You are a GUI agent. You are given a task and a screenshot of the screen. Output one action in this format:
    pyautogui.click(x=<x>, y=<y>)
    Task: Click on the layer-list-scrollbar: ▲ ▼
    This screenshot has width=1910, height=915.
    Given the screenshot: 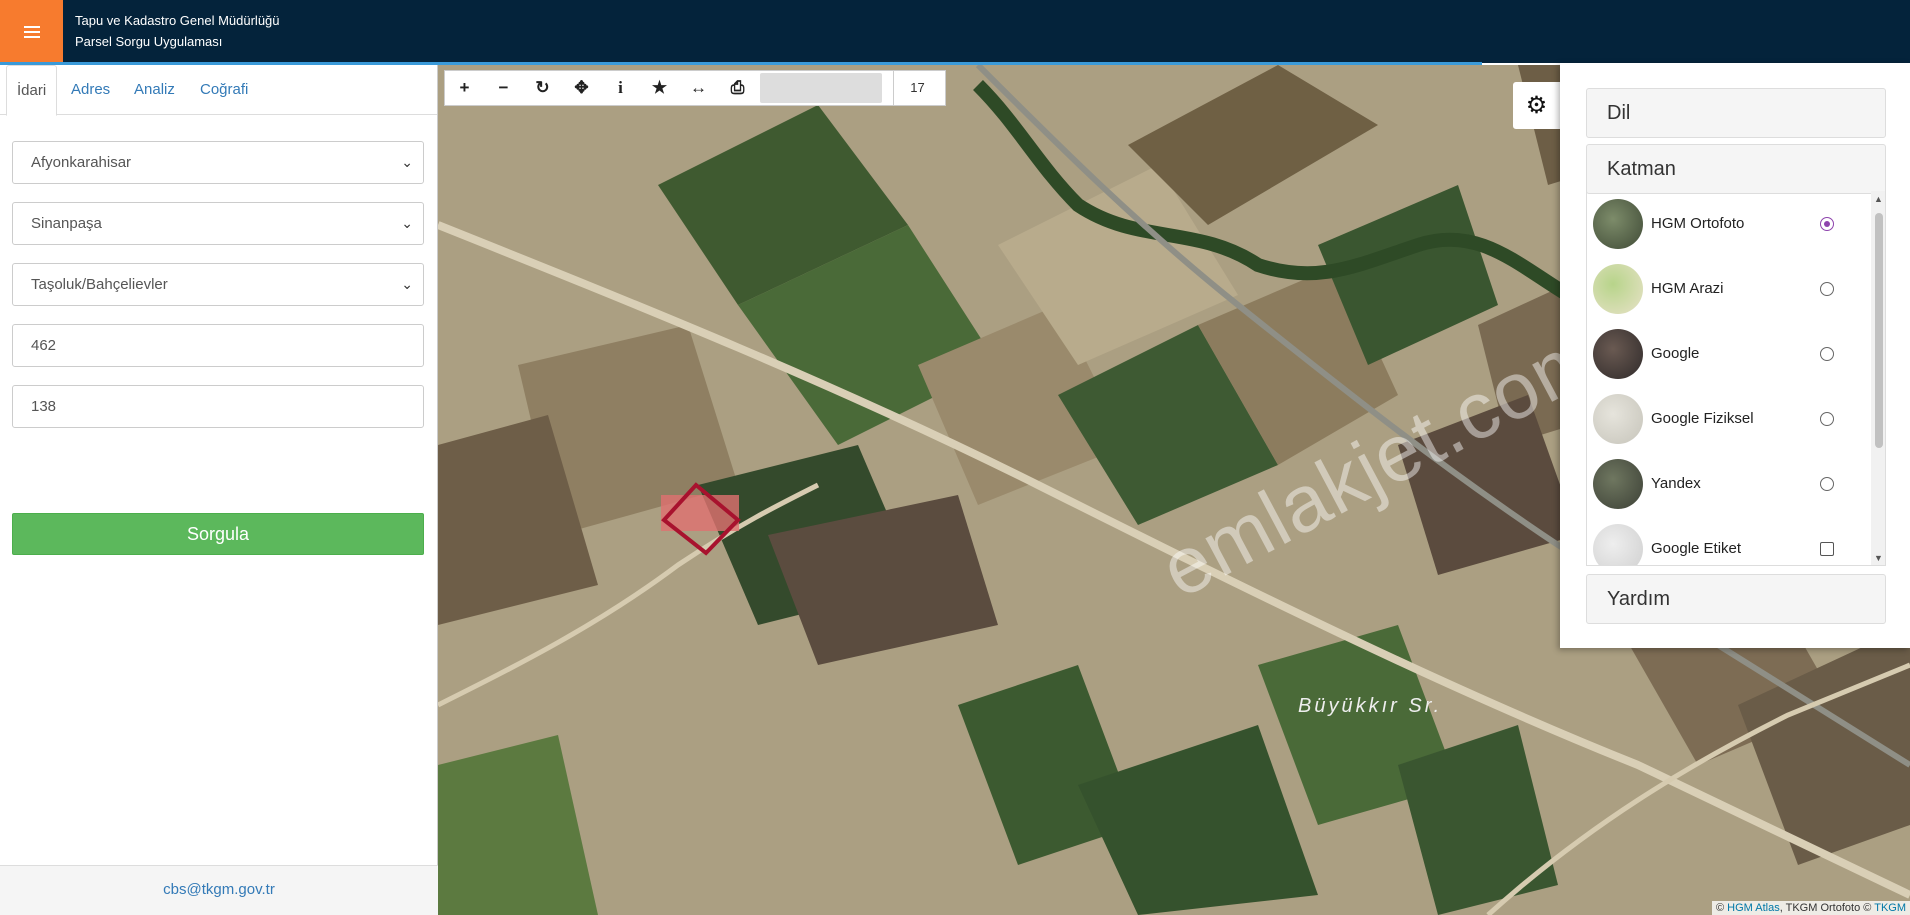 What is the action you would take?
    pyautogui.click(x=1878, y=378)
    